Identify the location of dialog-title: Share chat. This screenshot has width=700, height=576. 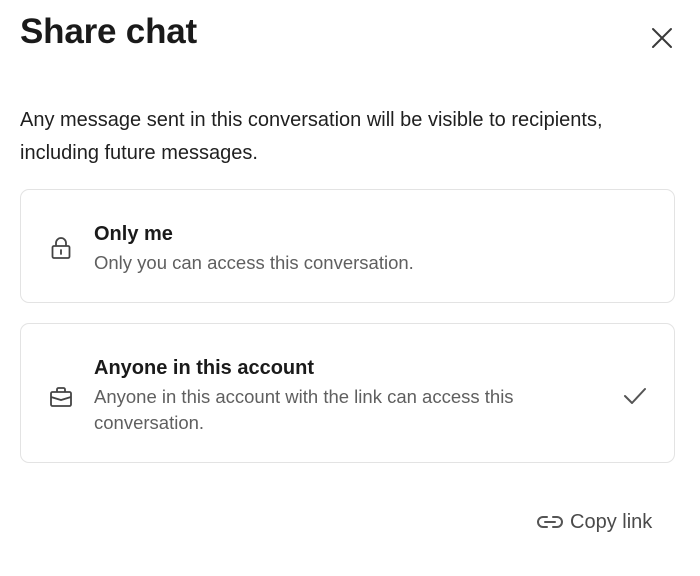
(108, 31).